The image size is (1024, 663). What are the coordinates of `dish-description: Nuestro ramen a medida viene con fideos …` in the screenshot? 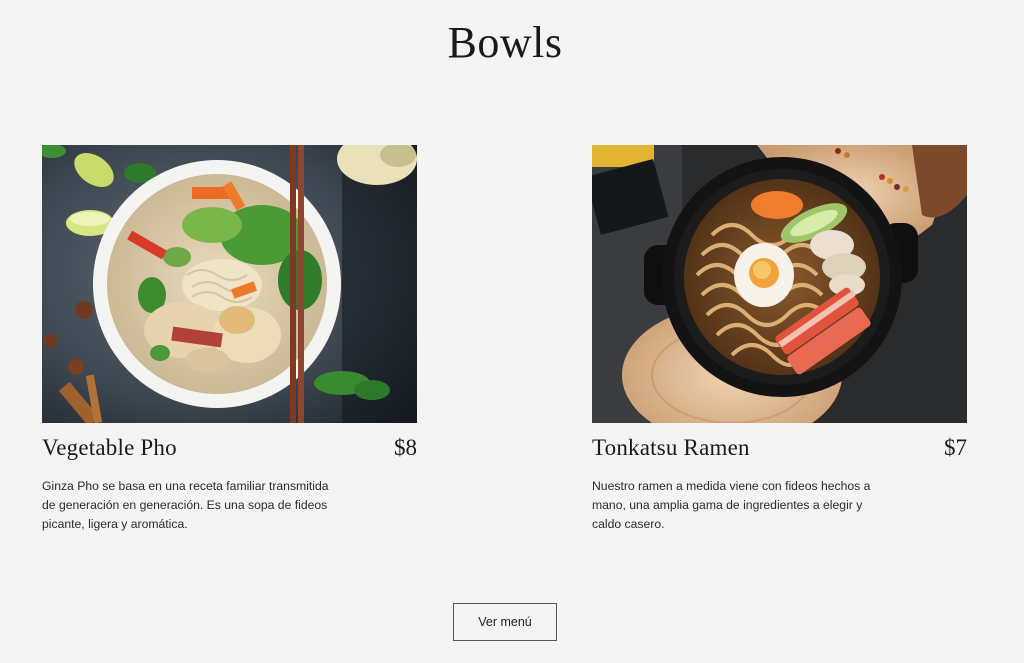 It's located at (731, 505).